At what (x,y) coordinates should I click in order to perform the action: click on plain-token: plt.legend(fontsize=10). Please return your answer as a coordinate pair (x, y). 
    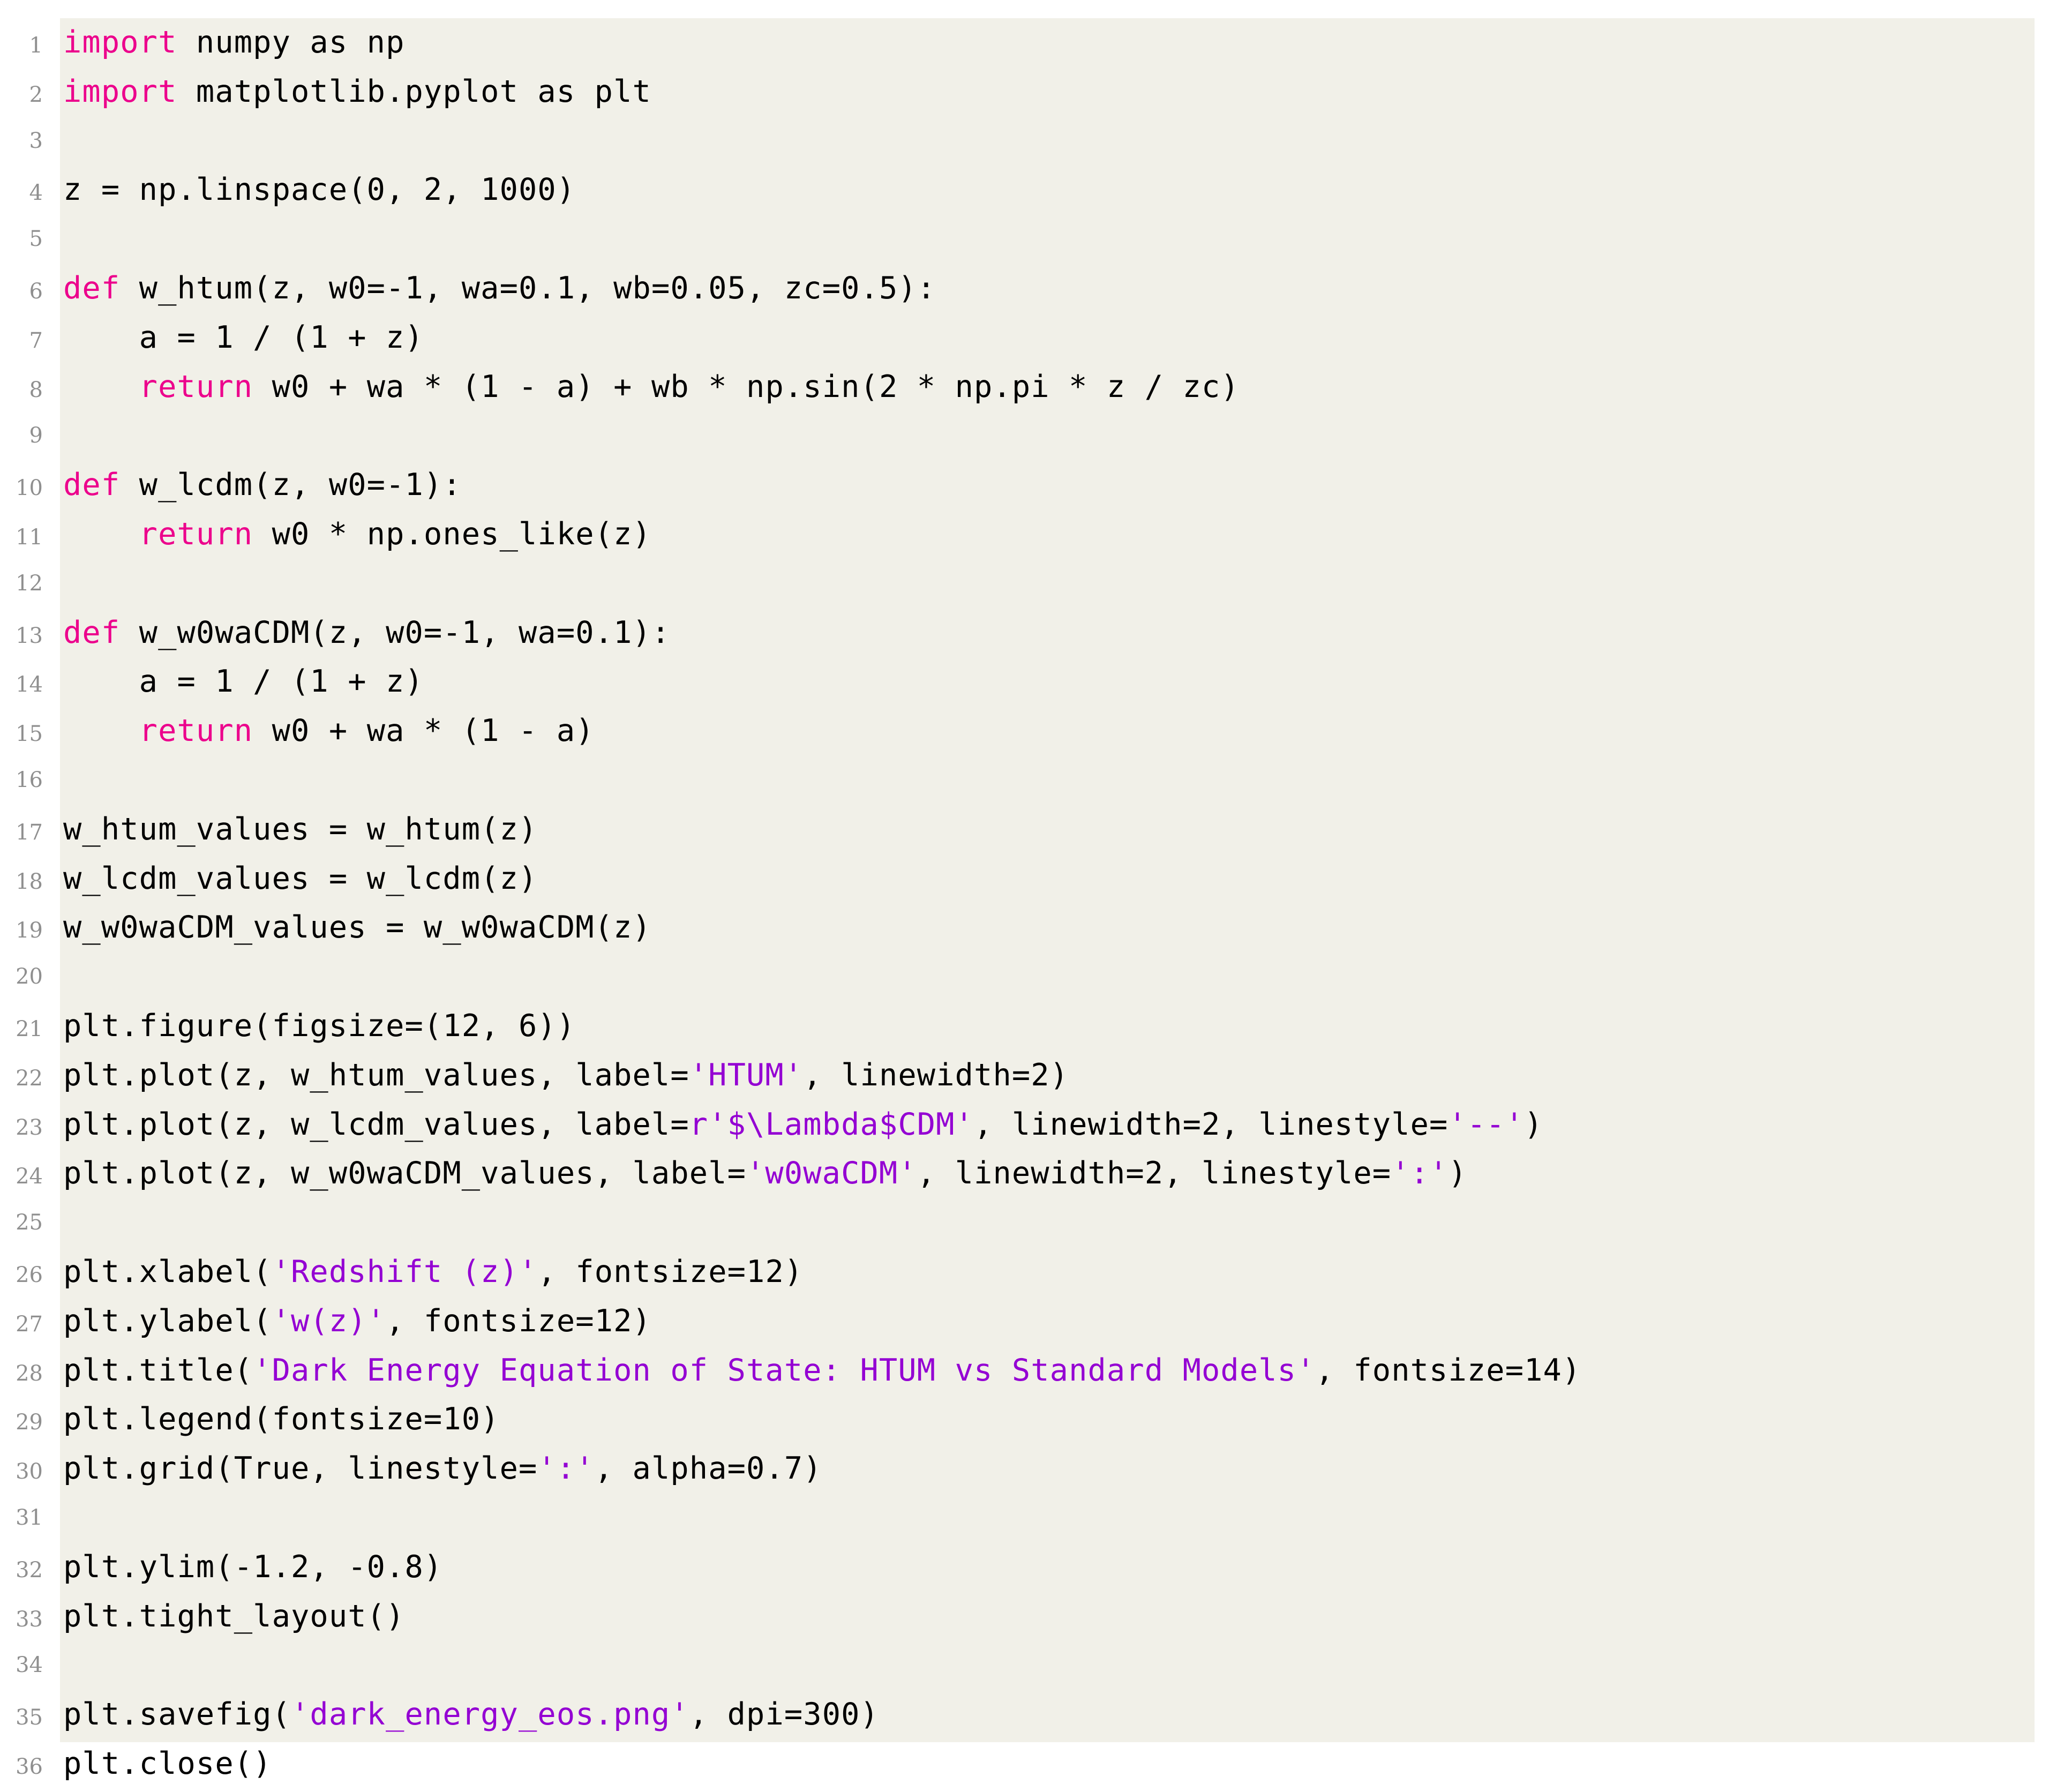
    Looking at the image, I should click on (281, 1419).